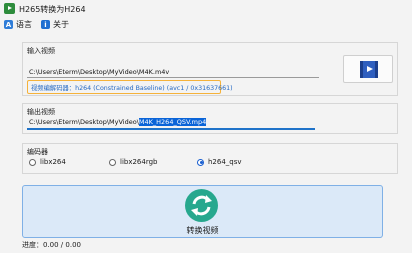  Describe the element at coordinates (53, 162) in the screenshot. I see `radio-label: libx264` at that location.